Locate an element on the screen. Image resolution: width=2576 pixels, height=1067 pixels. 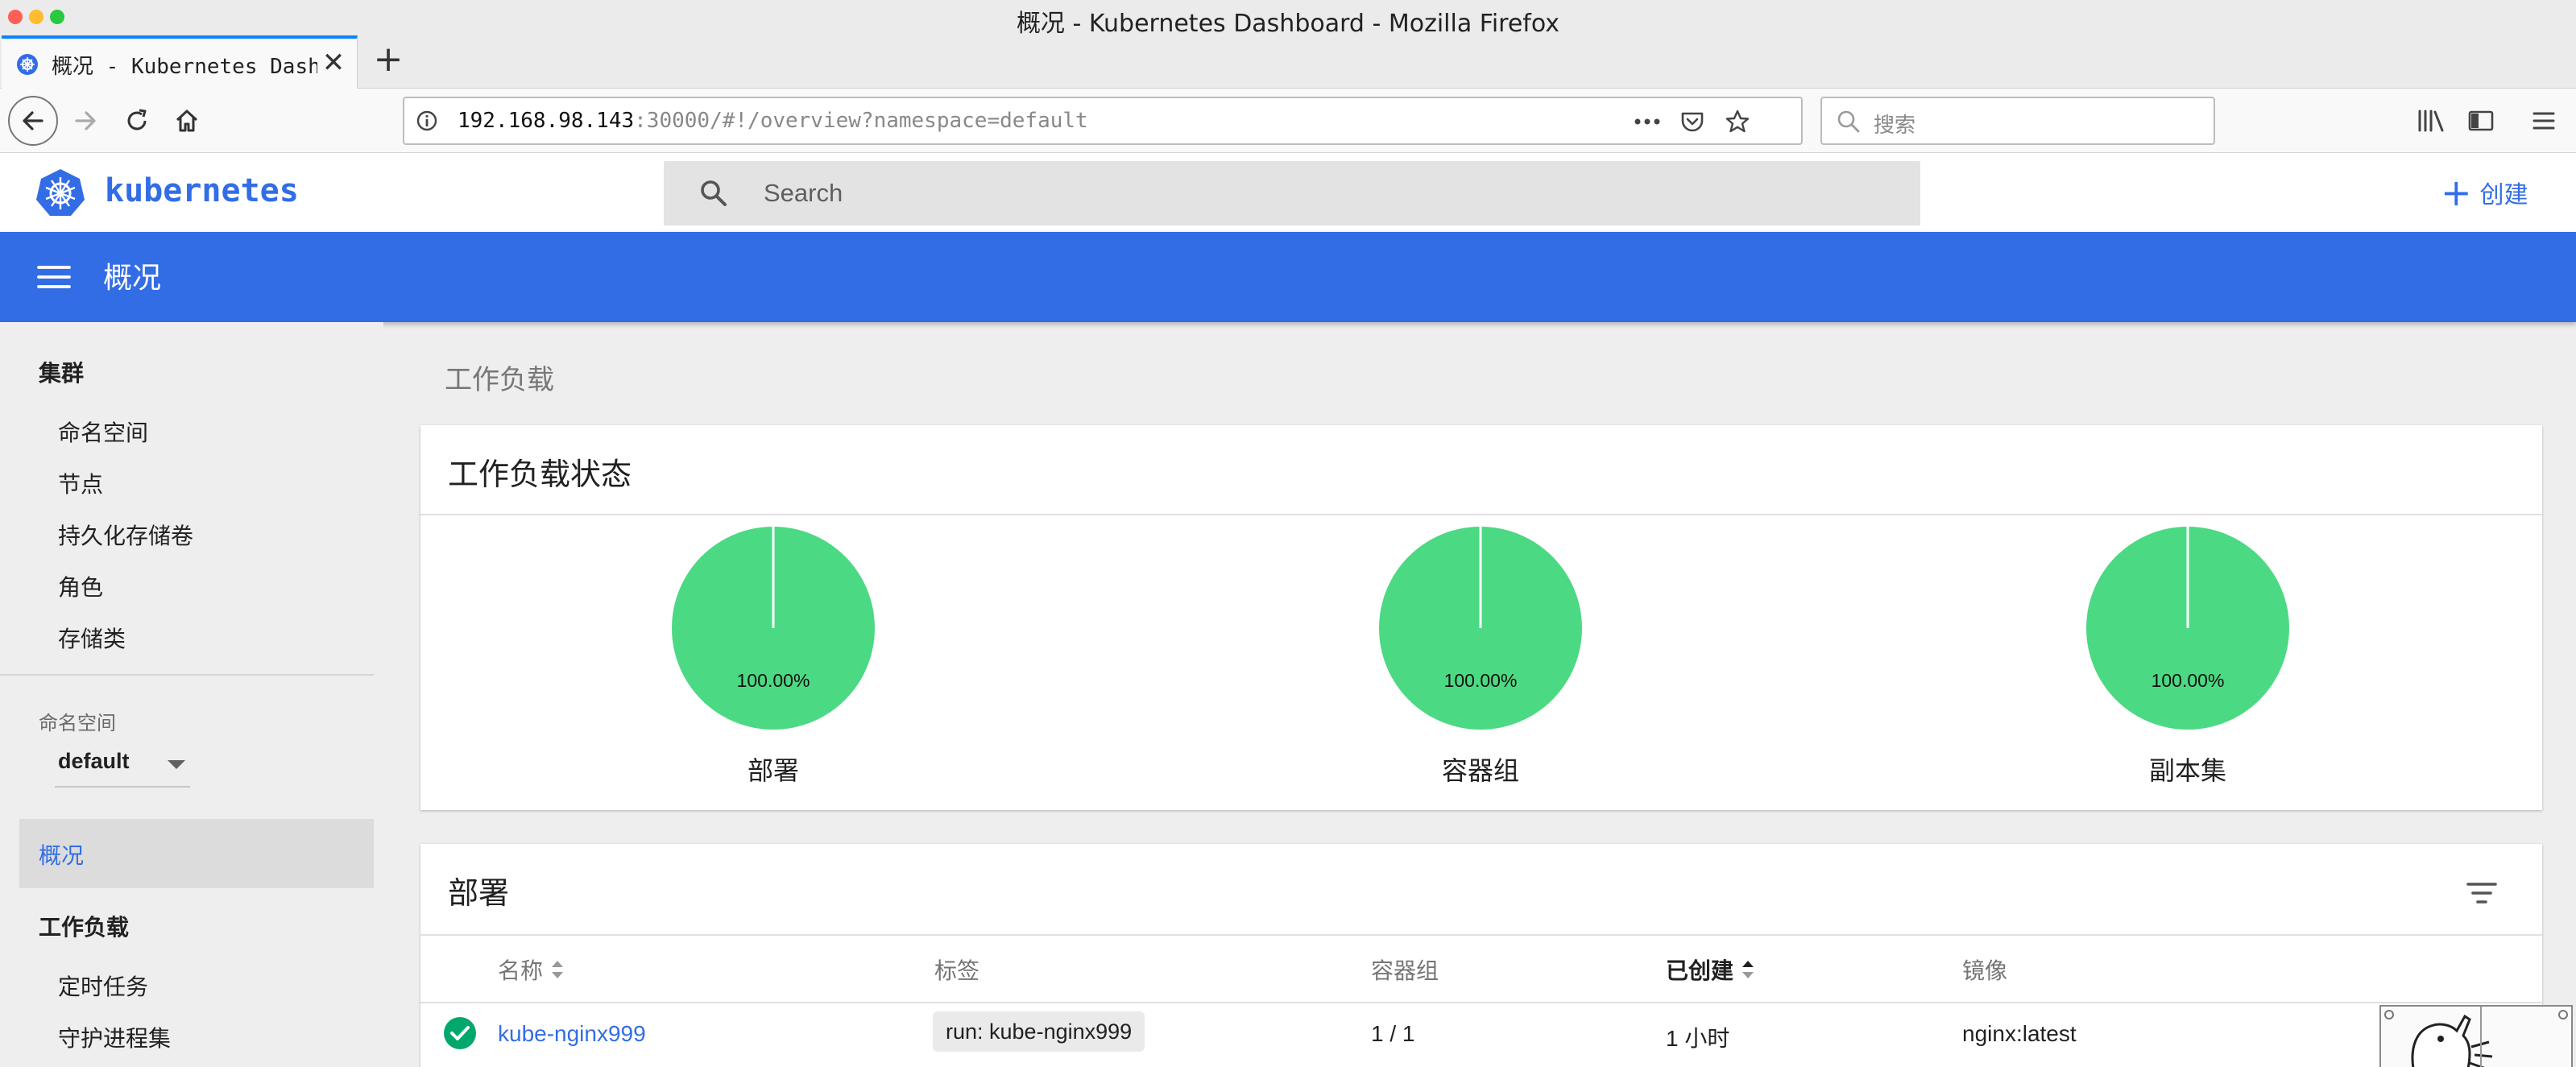
tab-kubernetes-dashboard: 概况 - Kubernetes Dashboard ✕ is located at coordinates (180, 62).